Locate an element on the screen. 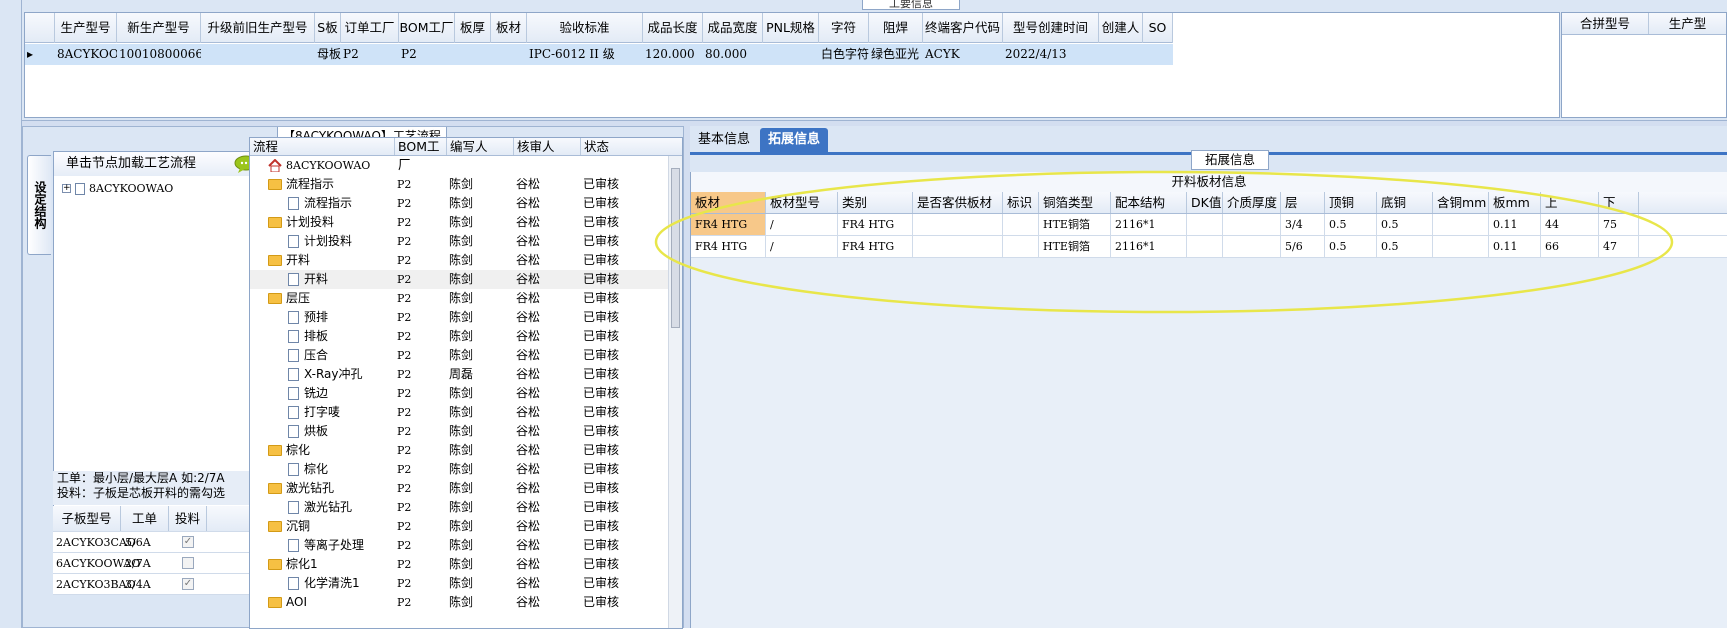 The height and width of the screenshot is (629, 1727). col-15: 型号创建时间 is located at coordinates (1051, 28).